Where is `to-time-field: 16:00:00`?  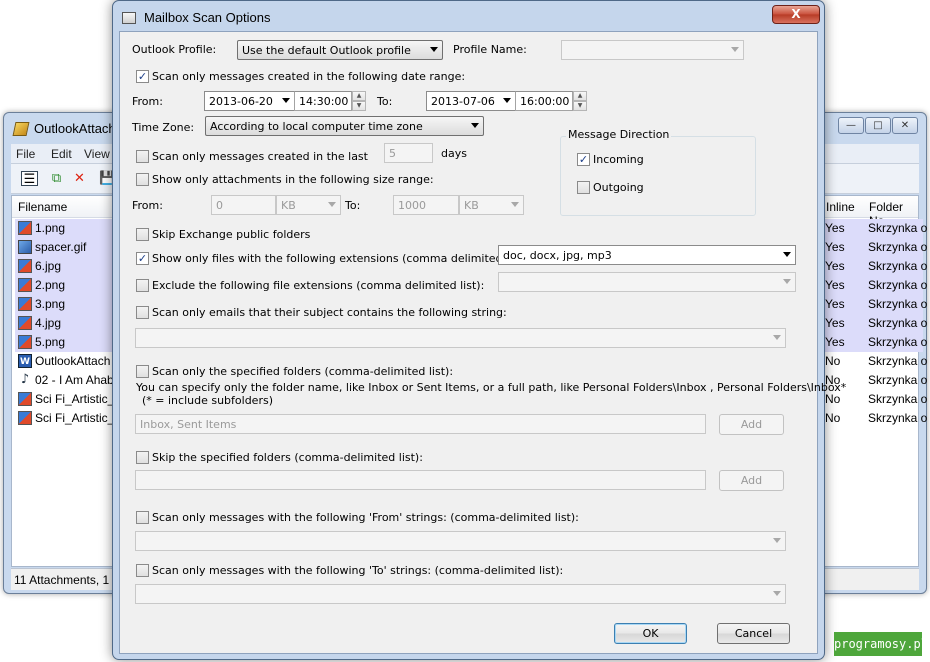
to-time-field: 16:00:00 is located at coordinates (544, 101).